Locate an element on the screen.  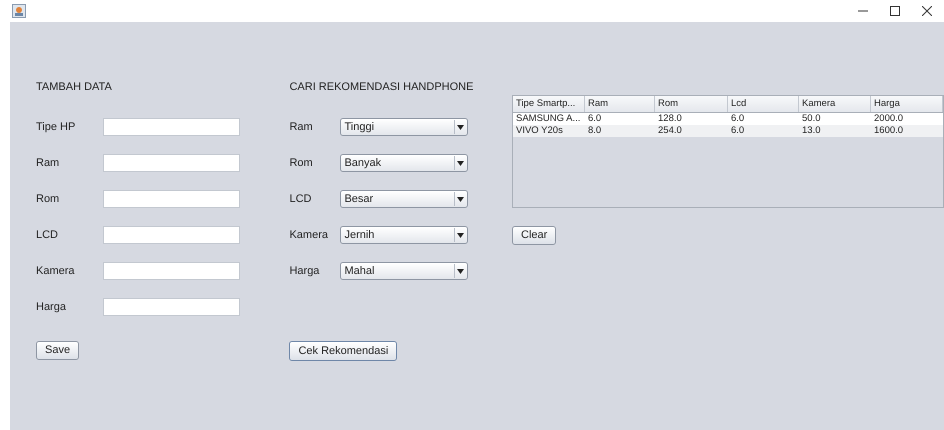
dropdown: Tinggi is located at coordinates (404, 127).